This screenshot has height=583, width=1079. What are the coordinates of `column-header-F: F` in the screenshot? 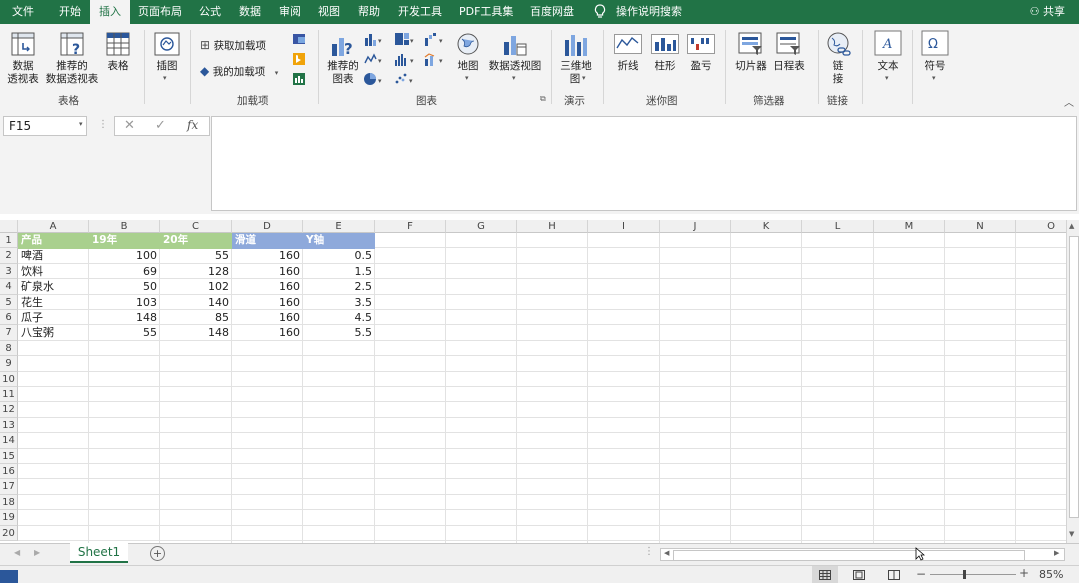 It's located at (410, 226).